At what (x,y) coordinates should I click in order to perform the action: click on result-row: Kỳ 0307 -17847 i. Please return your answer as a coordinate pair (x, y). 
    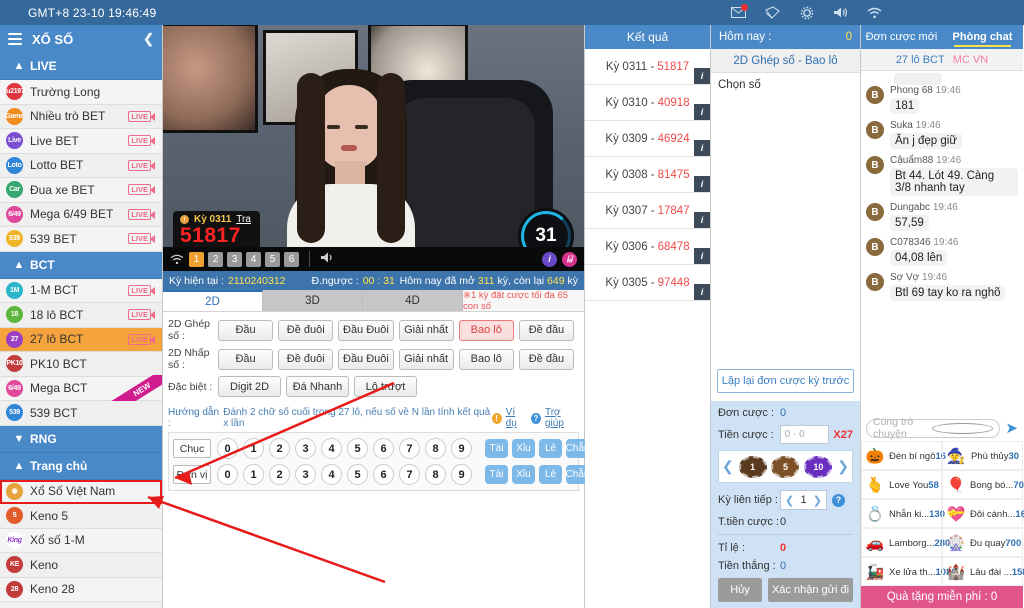
    Looking at the image, I should click on (647, 211).